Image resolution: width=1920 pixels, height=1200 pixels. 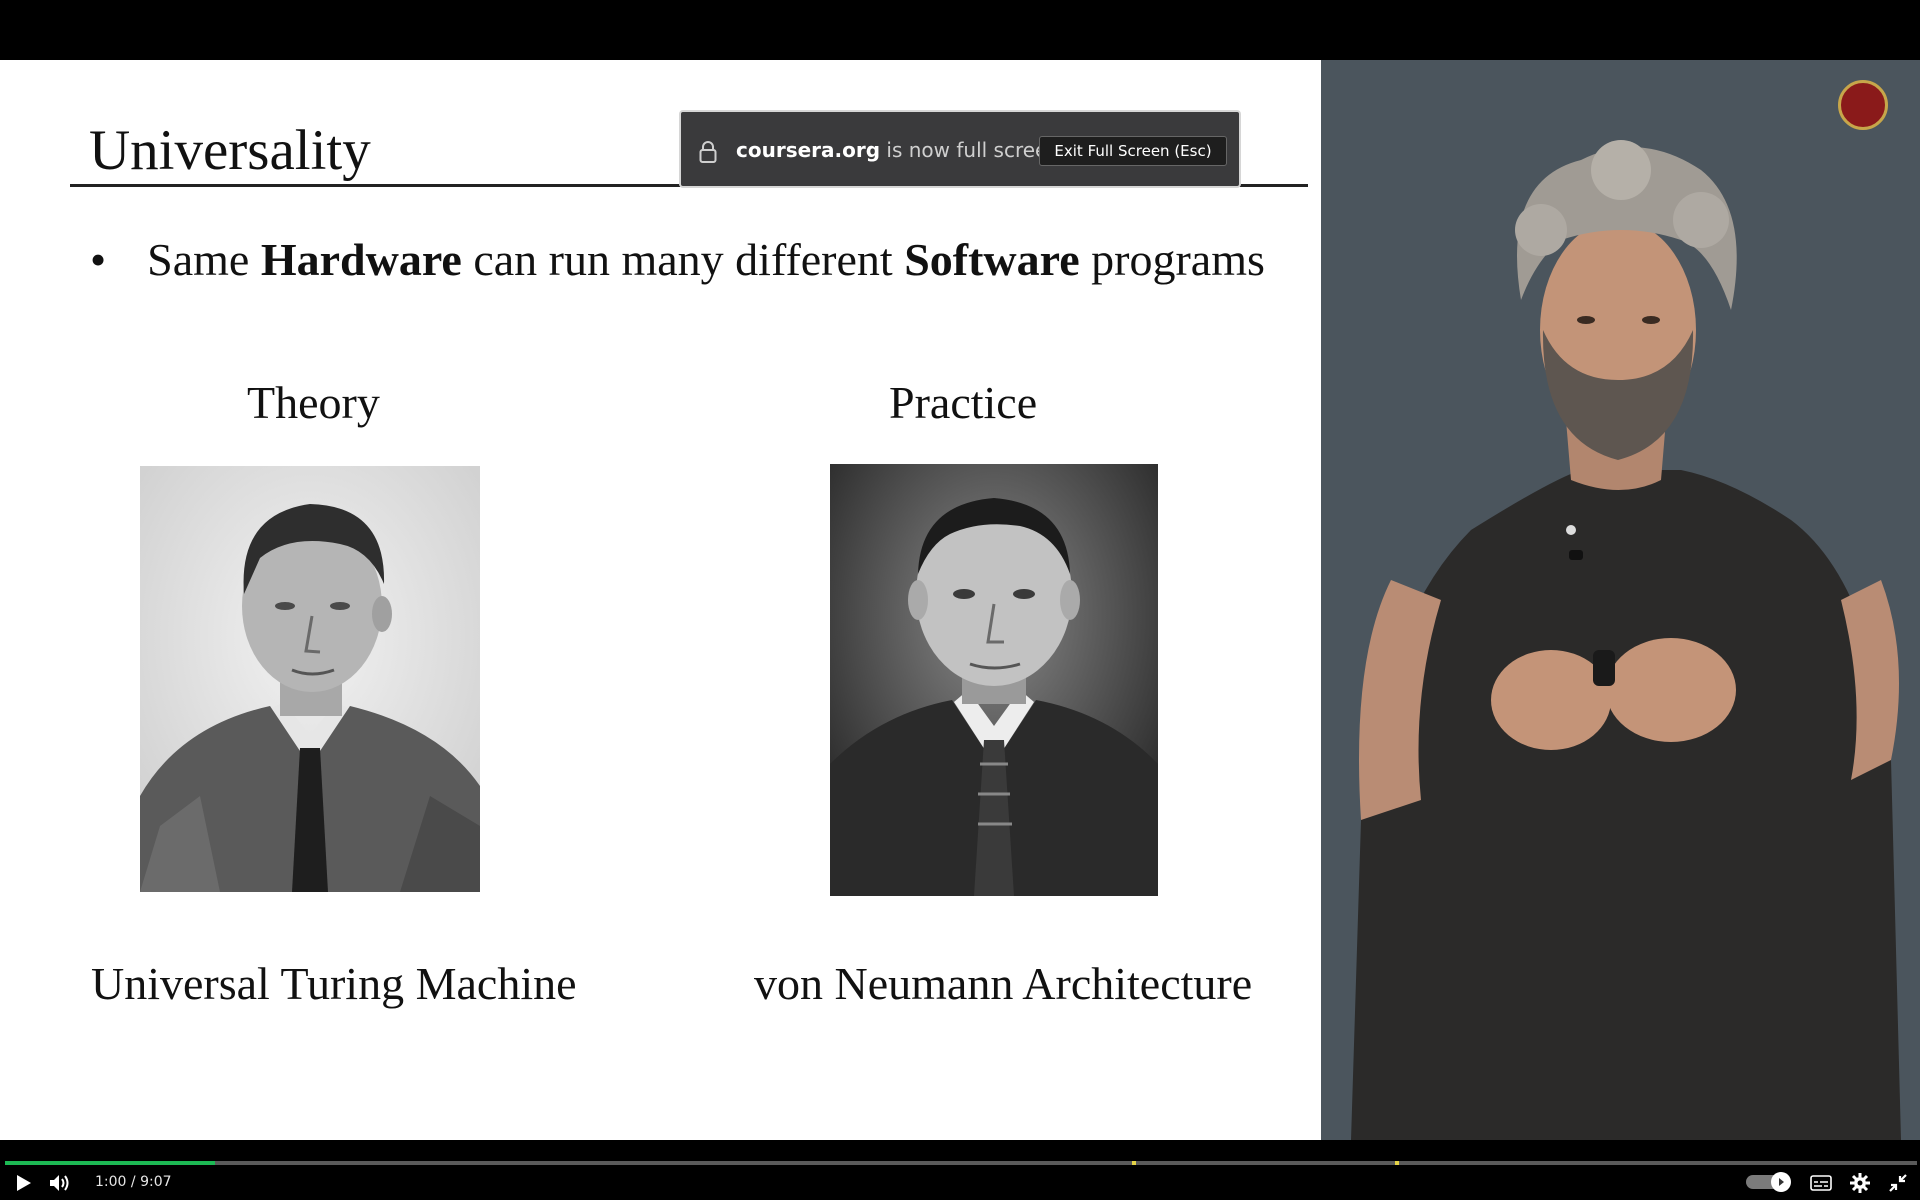 I want to click on bullet-text-1: Same, so click(x=204, y=259).